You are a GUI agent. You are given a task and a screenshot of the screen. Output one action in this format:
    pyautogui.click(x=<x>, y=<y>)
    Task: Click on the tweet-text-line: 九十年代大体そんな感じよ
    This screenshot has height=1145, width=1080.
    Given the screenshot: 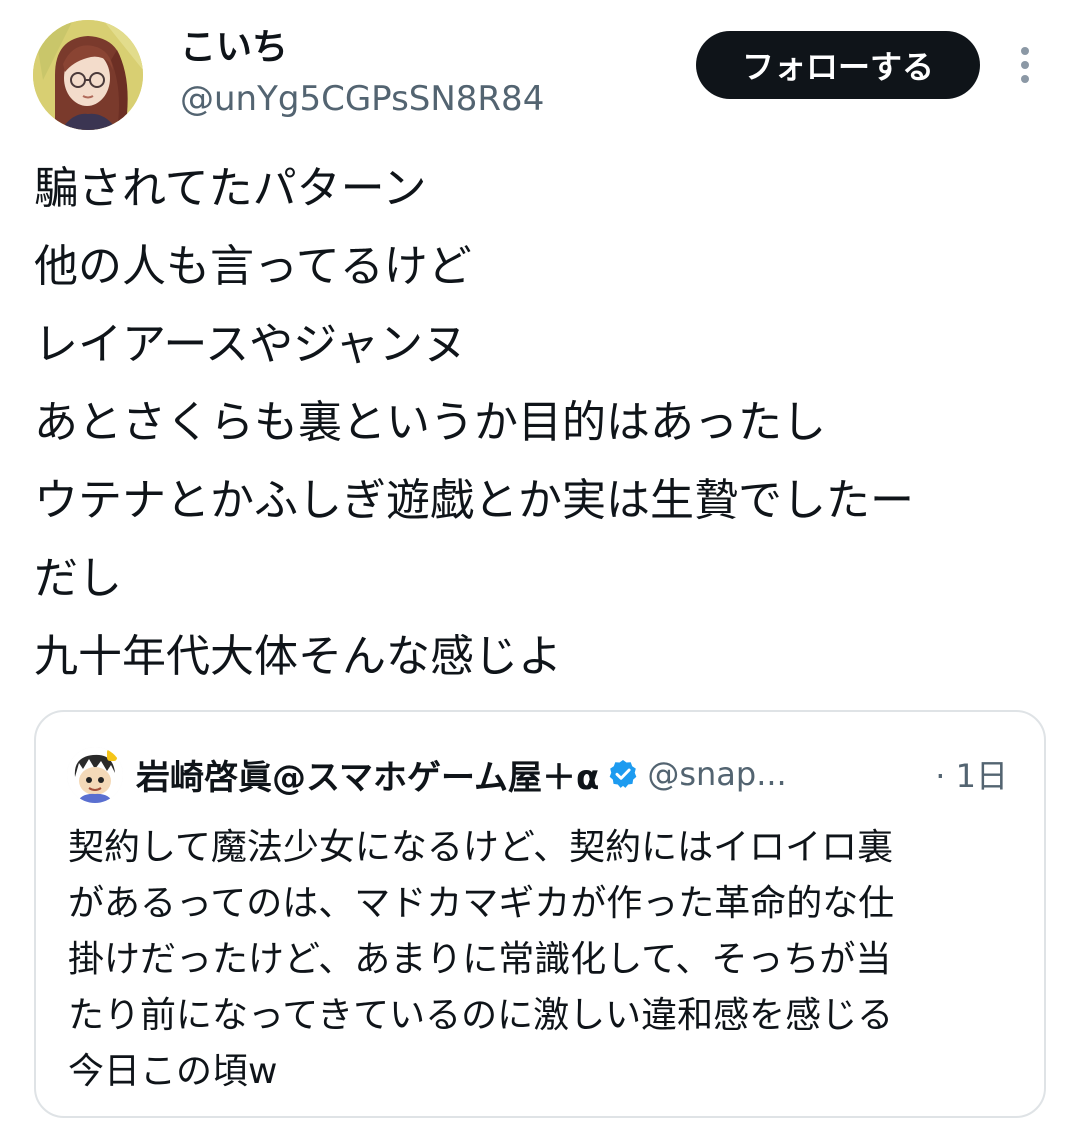 What is the action you would take?
    pyautogui.click(x=298, y=656)
    